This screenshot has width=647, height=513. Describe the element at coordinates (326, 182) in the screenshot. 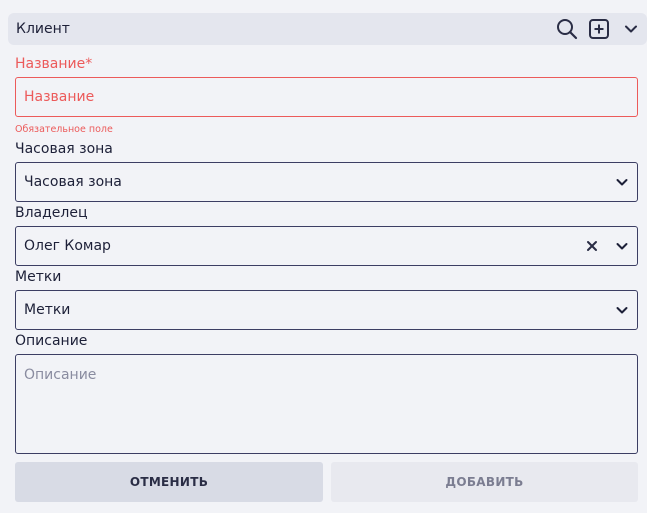

I see `timezone-select: Часовая зона` at that location.